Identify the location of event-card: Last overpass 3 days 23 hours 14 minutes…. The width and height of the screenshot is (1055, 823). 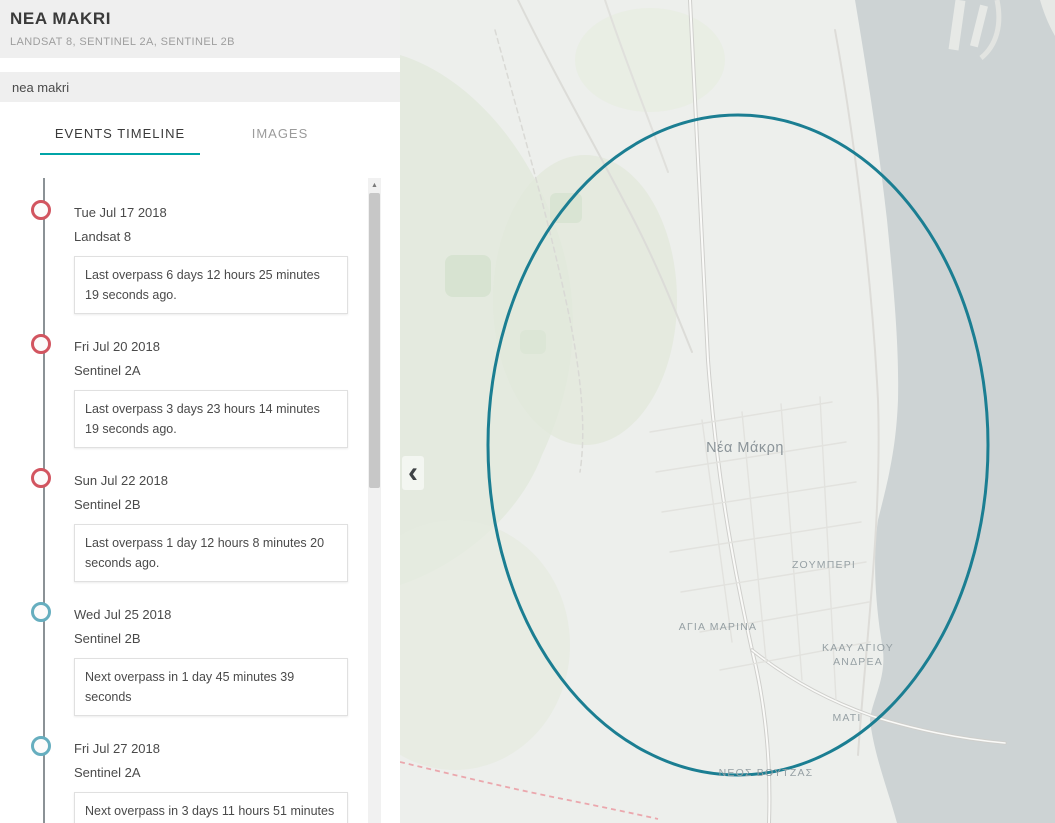
(211, 419).